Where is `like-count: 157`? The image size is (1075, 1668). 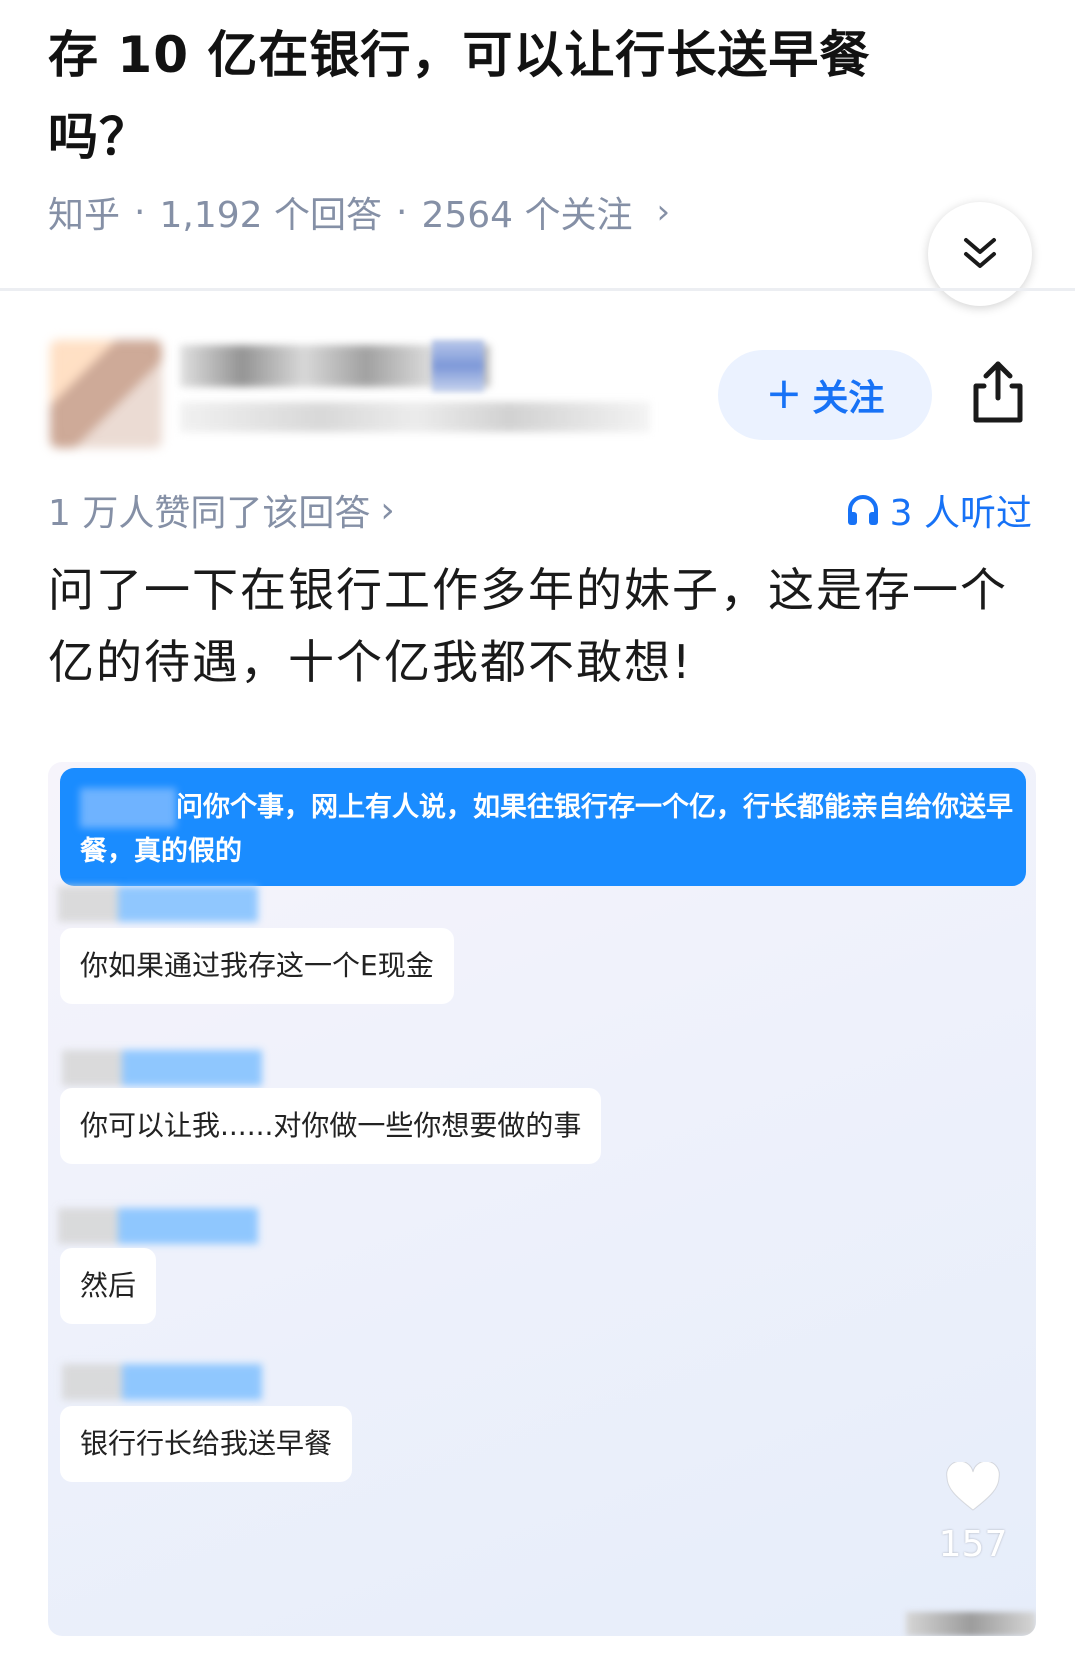 like-count: 157 is located at coordinates (973, 1544).